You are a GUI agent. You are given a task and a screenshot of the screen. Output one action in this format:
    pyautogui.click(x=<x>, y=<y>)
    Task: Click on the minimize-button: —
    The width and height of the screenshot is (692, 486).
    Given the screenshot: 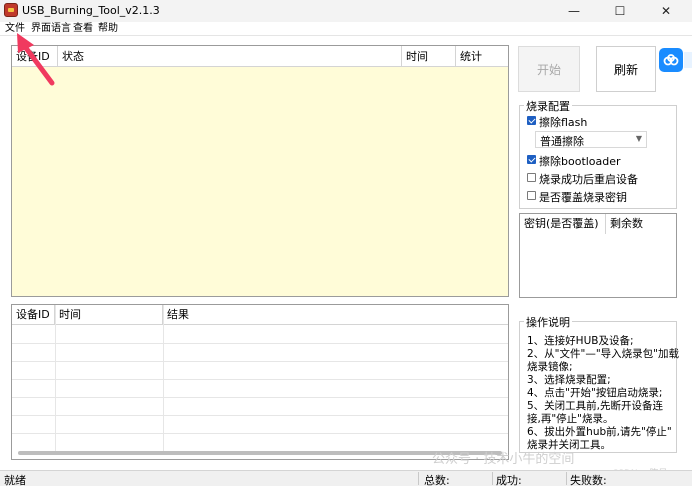 What is the action you would take?
    pyautogui.click(x=574, y=11)
    